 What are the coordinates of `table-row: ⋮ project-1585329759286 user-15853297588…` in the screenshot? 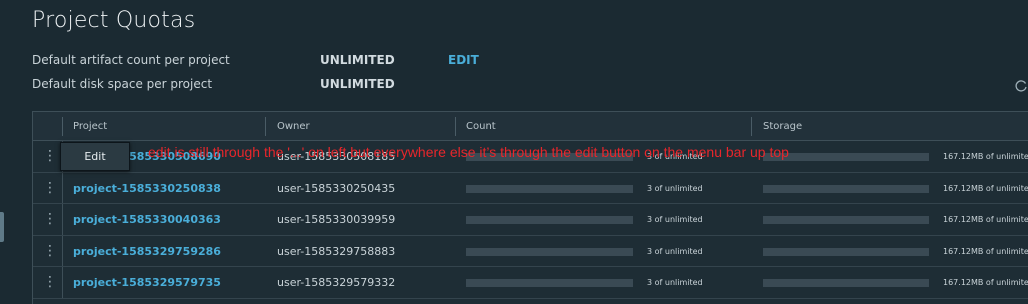 It's located at (530, 251).